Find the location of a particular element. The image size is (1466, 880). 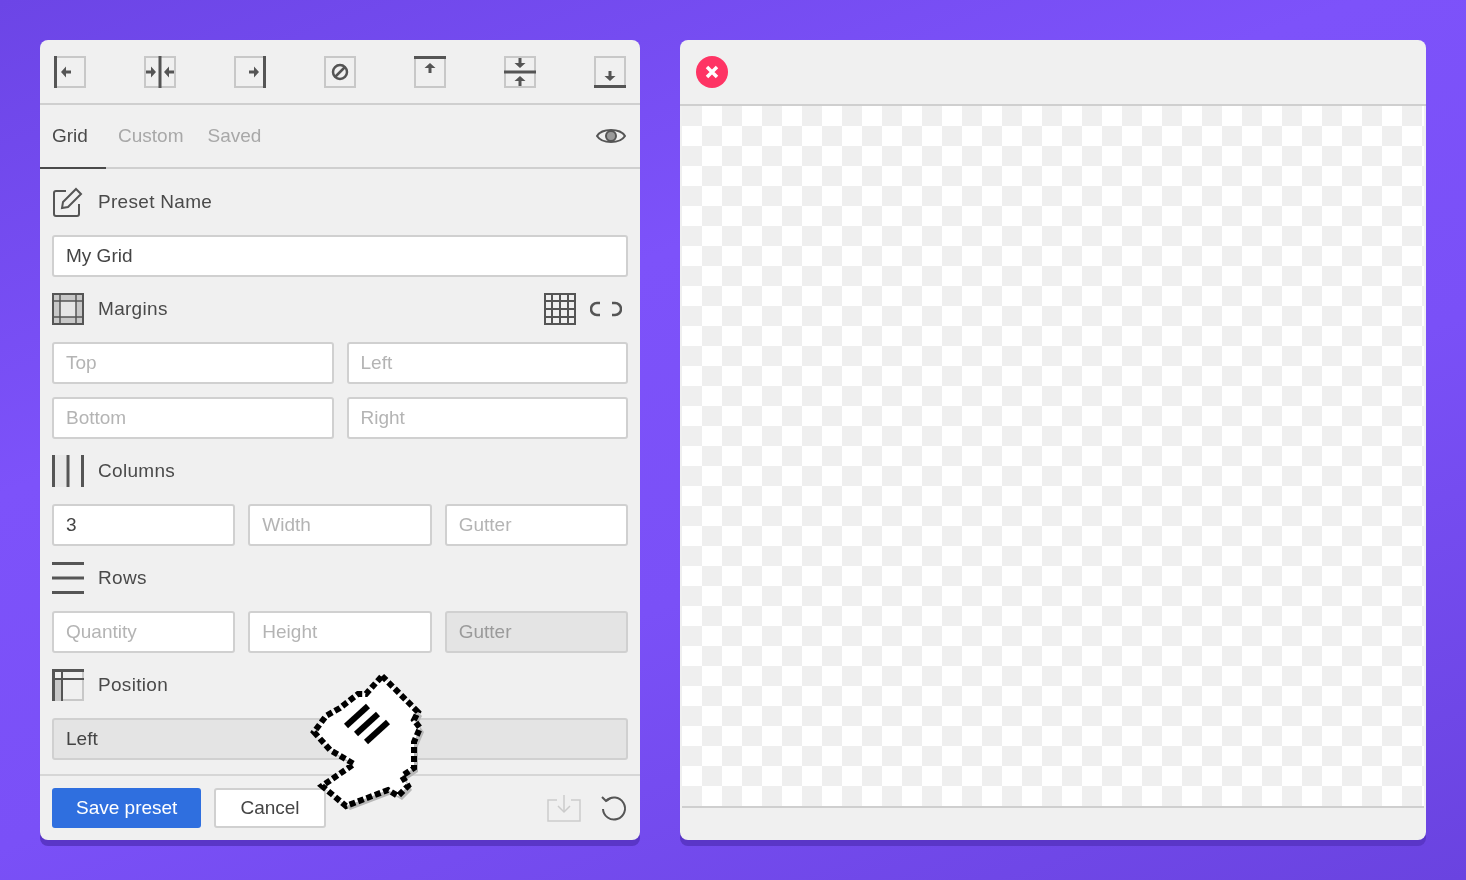

align-left-button is located at coordinates (70, 71).